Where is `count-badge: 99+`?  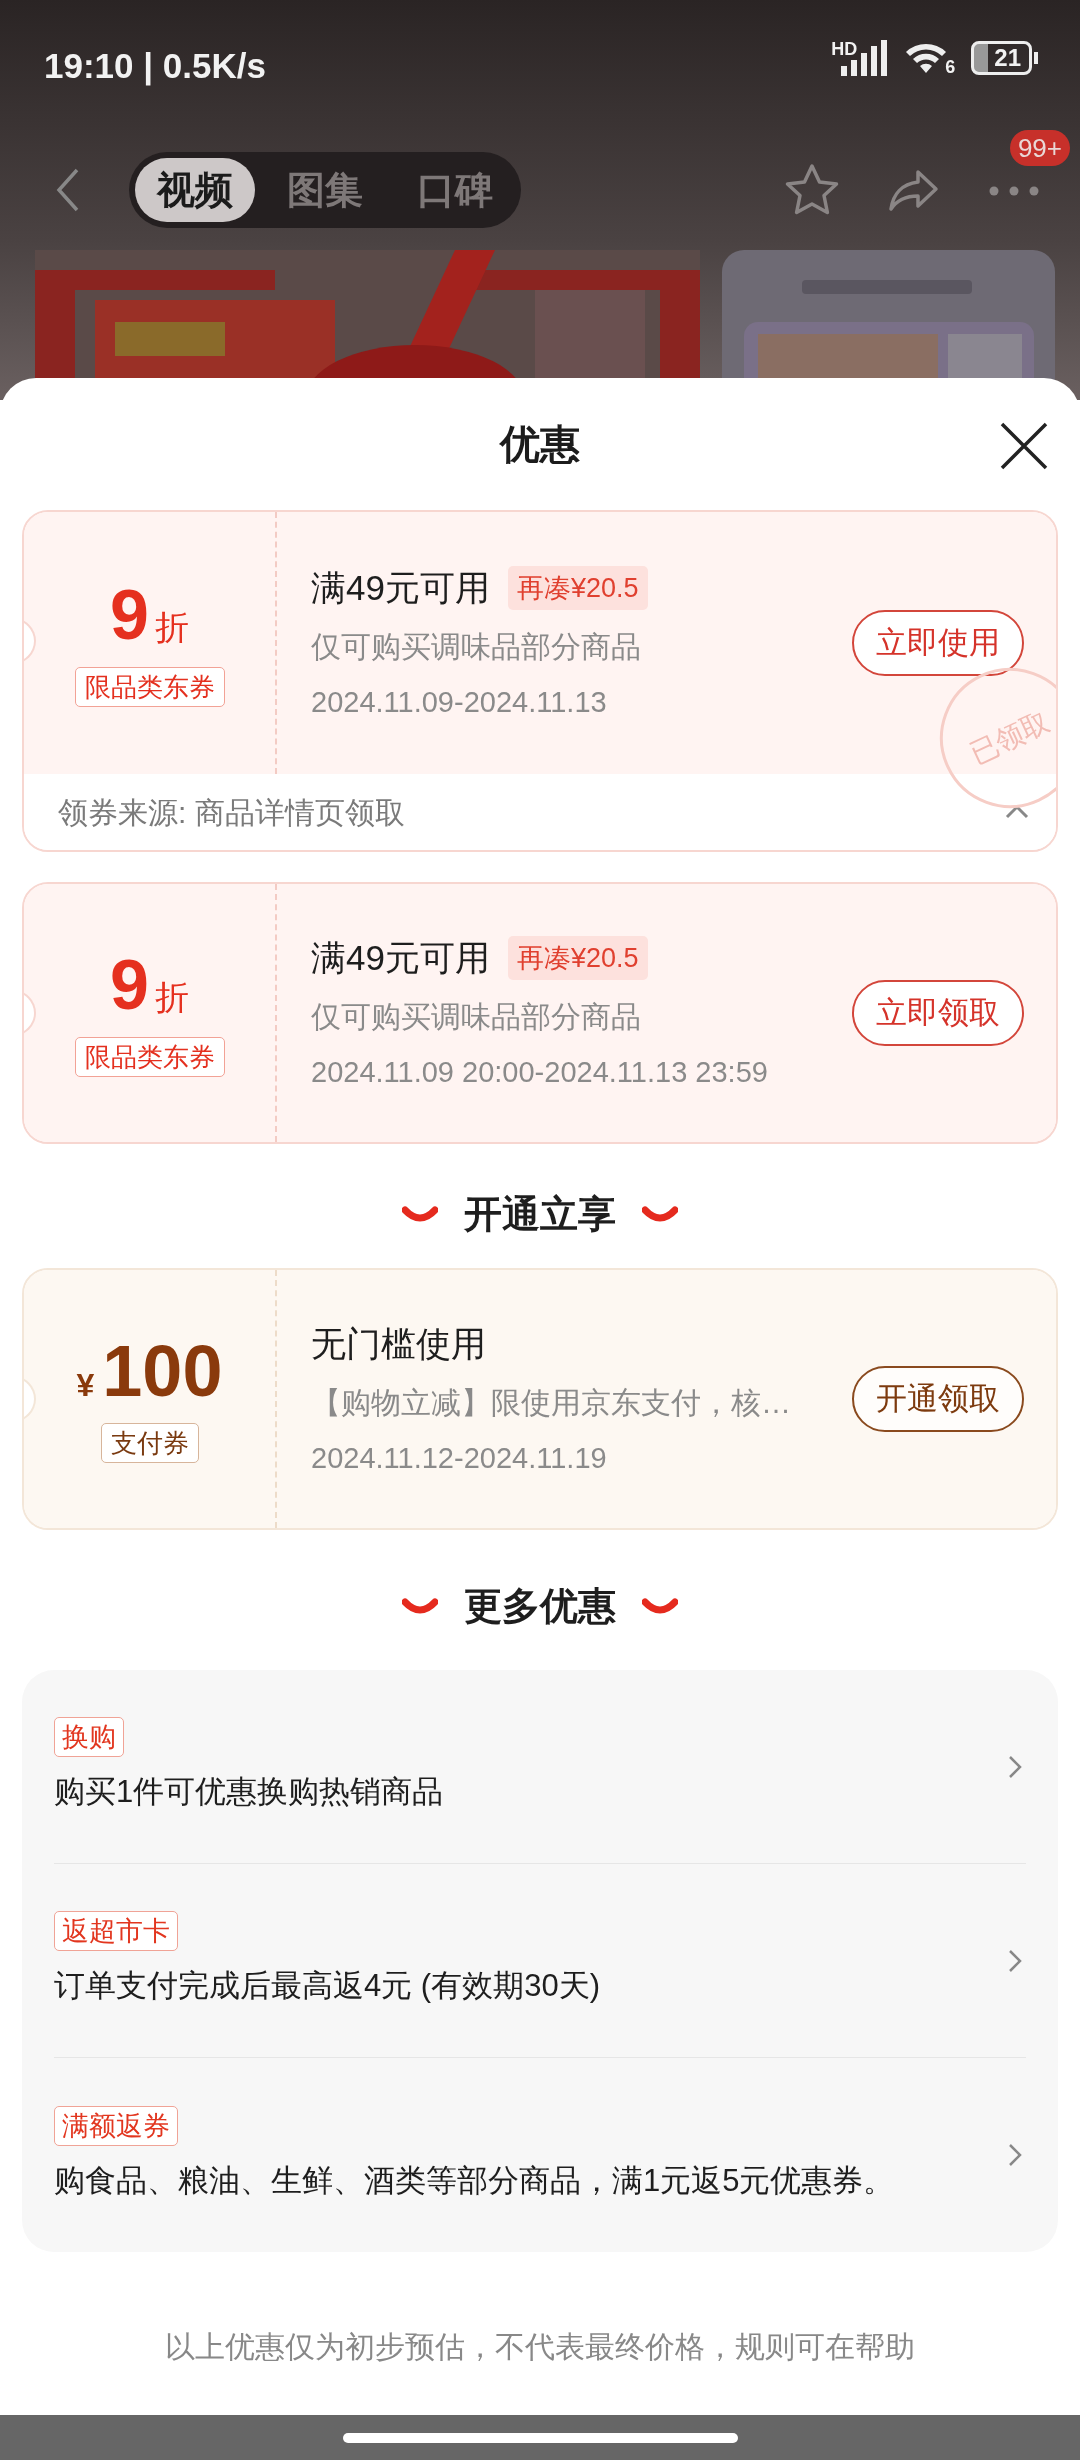 count-badge: 99+ is located at coordinates (1039, 148).